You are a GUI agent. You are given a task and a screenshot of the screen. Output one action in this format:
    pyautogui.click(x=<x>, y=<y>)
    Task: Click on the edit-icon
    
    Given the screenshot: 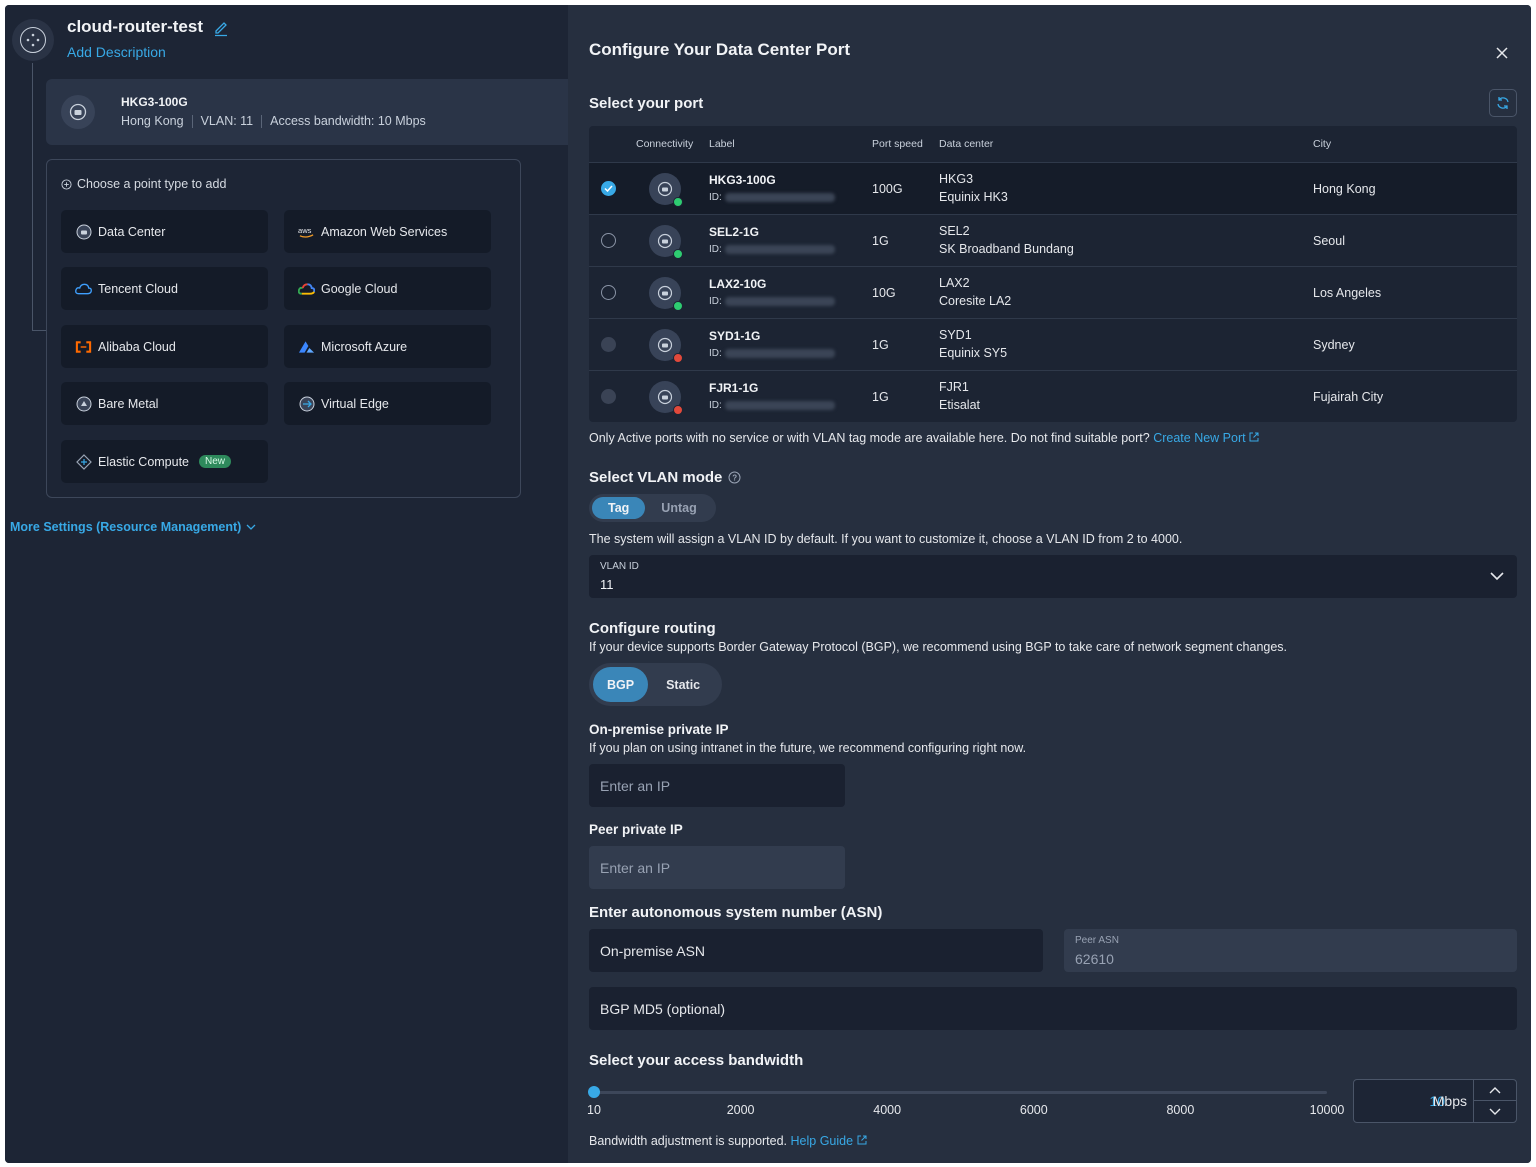 What is the action you would take?
    pyautogui.click(x=221, y=28)
    